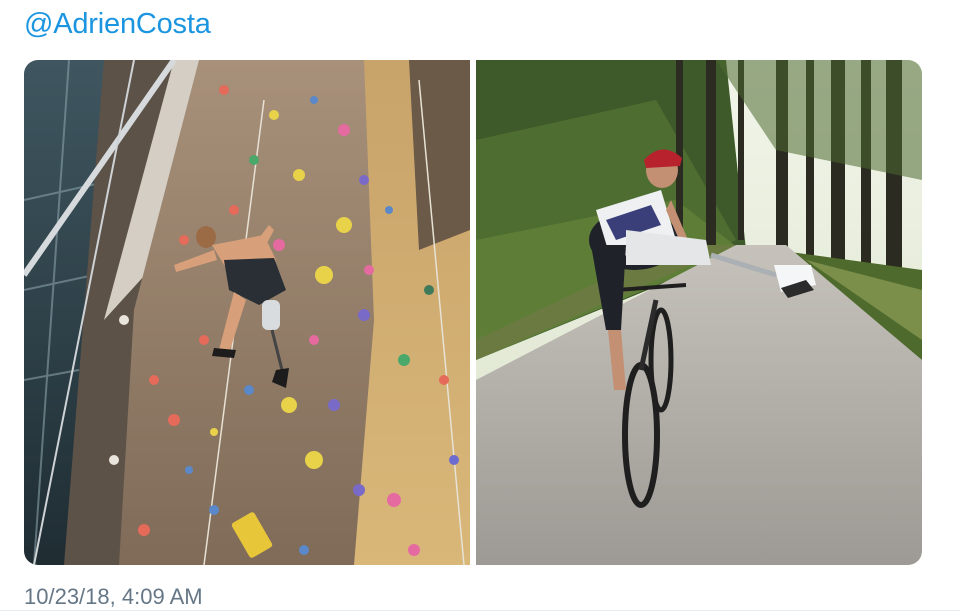  What do you see at coordinates (117, 24) in the screenshot?
I see `user-handle-link: @AdrienCosta` at bounding box center [117, 24].